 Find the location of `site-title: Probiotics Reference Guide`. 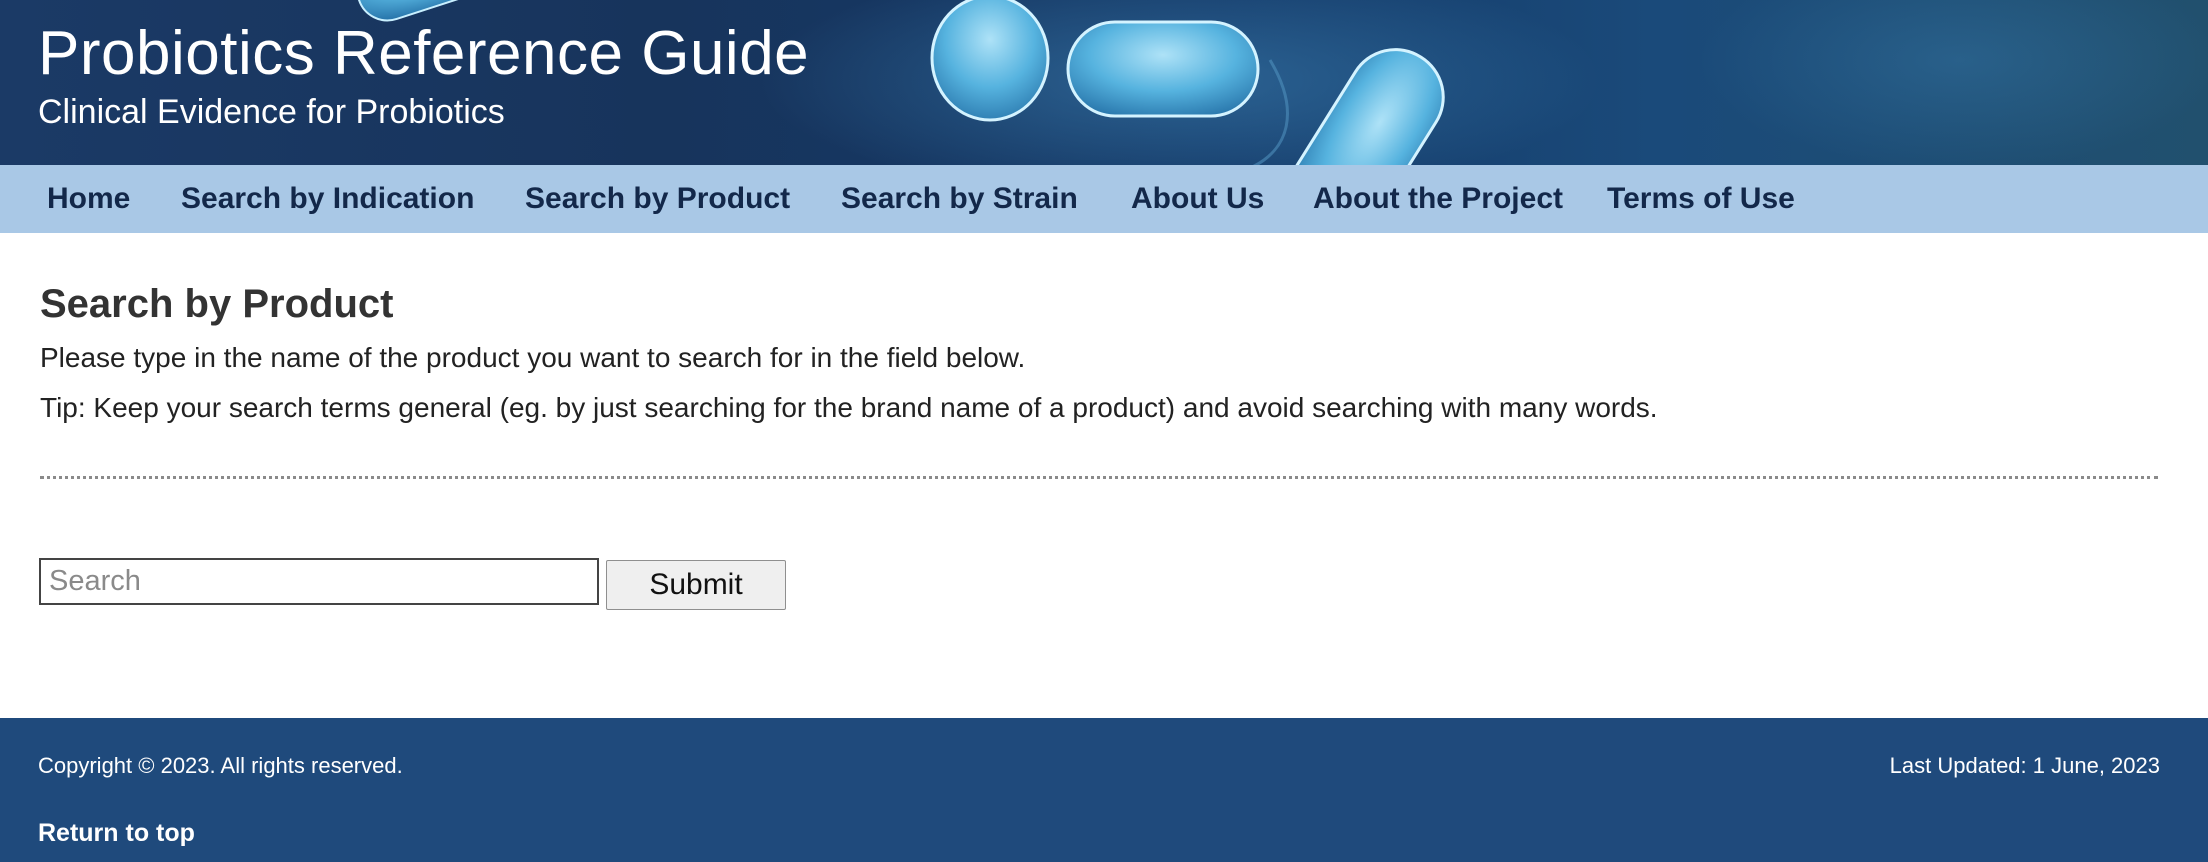

site-title: Probiotics Reference Guide is located at coordinates (424, 53).